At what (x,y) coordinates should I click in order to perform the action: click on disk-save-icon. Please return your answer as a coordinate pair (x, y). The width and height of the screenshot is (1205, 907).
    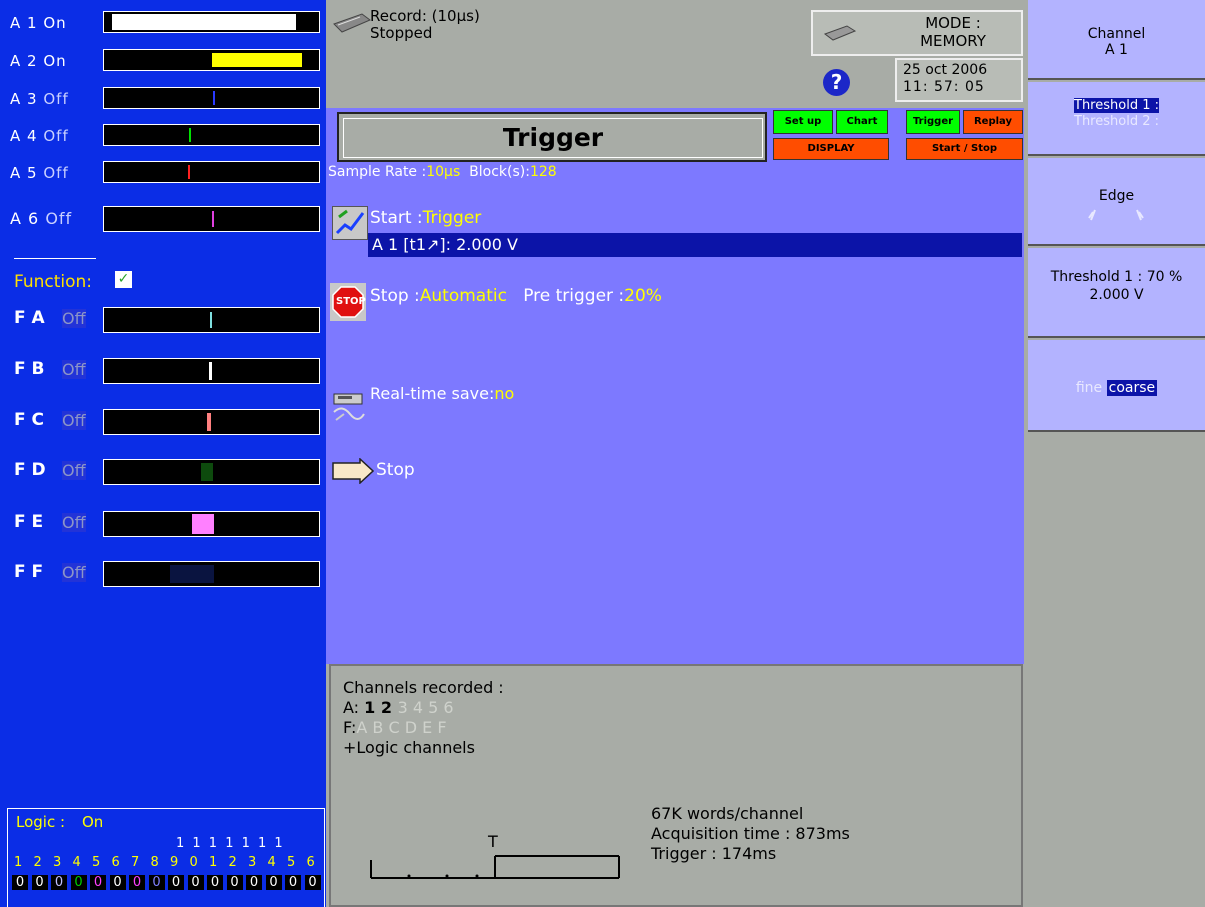
    Looking at the image, I should click on (349, 407).